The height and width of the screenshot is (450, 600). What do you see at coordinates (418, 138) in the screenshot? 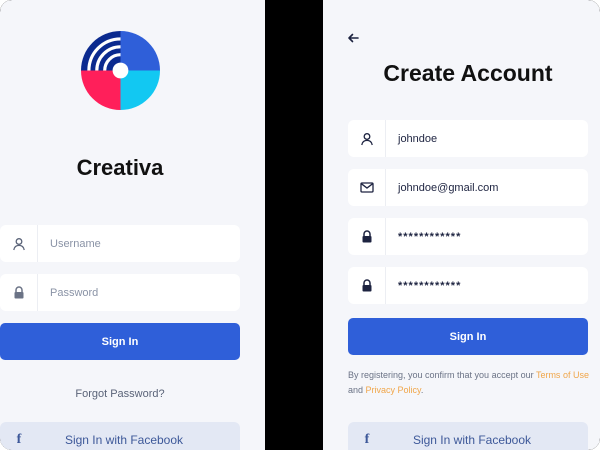
I see `username-value: johndoe` at bounding box center [418, 138].